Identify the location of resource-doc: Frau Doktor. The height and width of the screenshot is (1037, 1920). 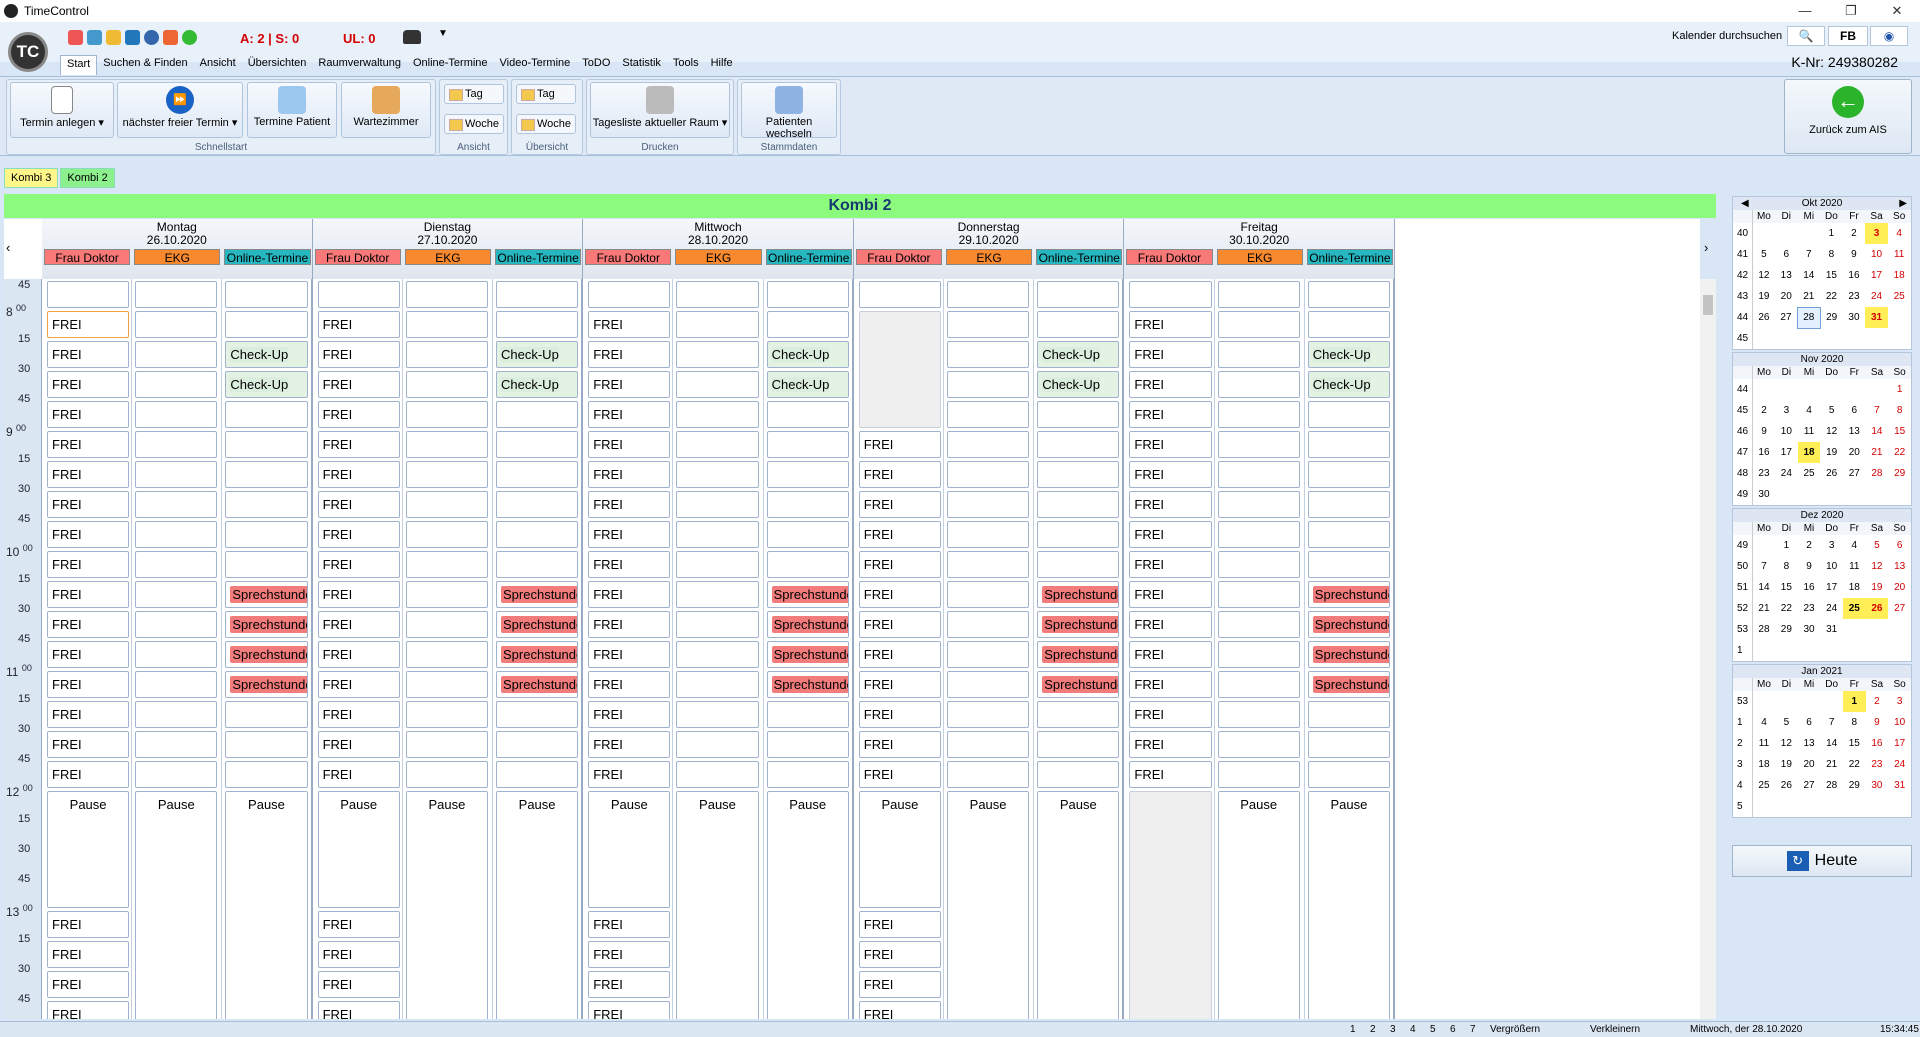
(898, 257).